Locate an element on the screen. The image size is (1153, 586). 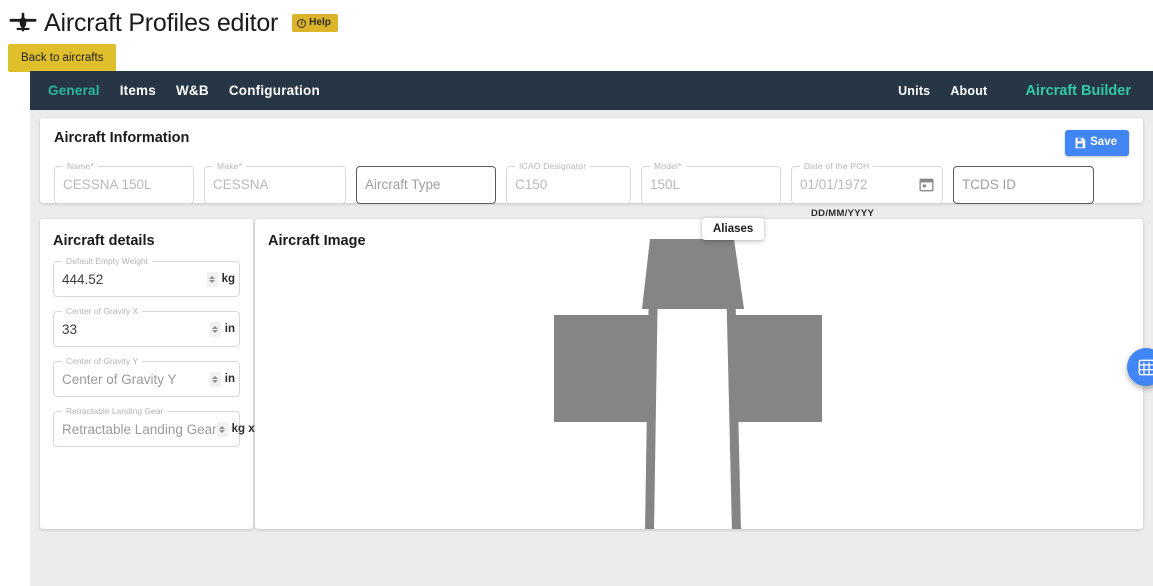
center-of-gravity-y-unit: in is located at coordinates (229, 379).